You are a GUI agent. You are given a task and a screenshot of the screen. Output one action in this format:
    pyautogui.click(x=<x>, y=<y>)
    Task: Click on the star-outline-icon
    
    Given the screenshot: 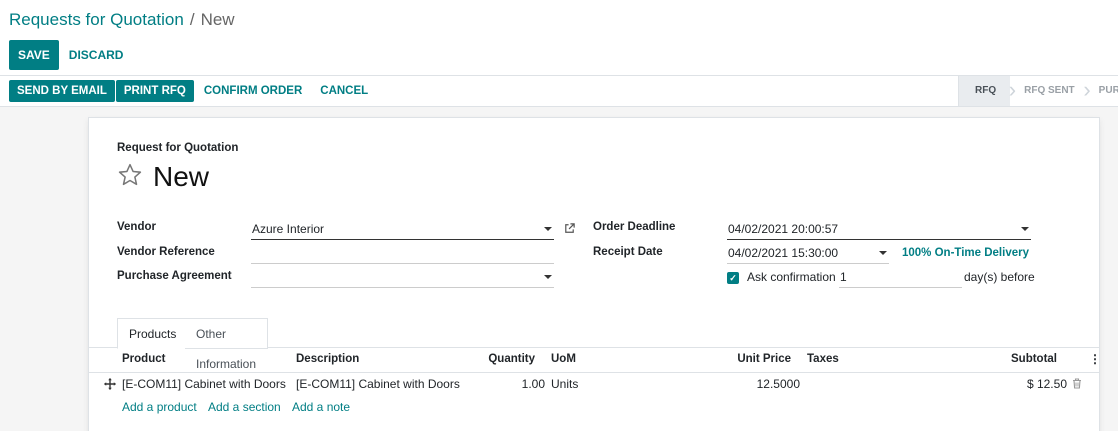 What is the action you would take?
    pyautogui.click(x=130, y=175)
    